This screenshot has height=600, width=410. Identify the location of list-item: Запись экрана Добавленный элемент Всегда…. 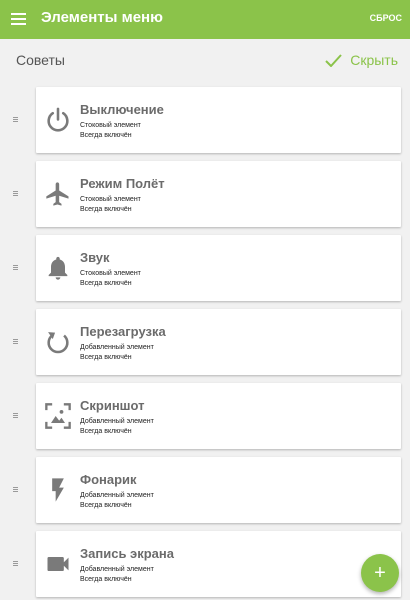
(205, 564).